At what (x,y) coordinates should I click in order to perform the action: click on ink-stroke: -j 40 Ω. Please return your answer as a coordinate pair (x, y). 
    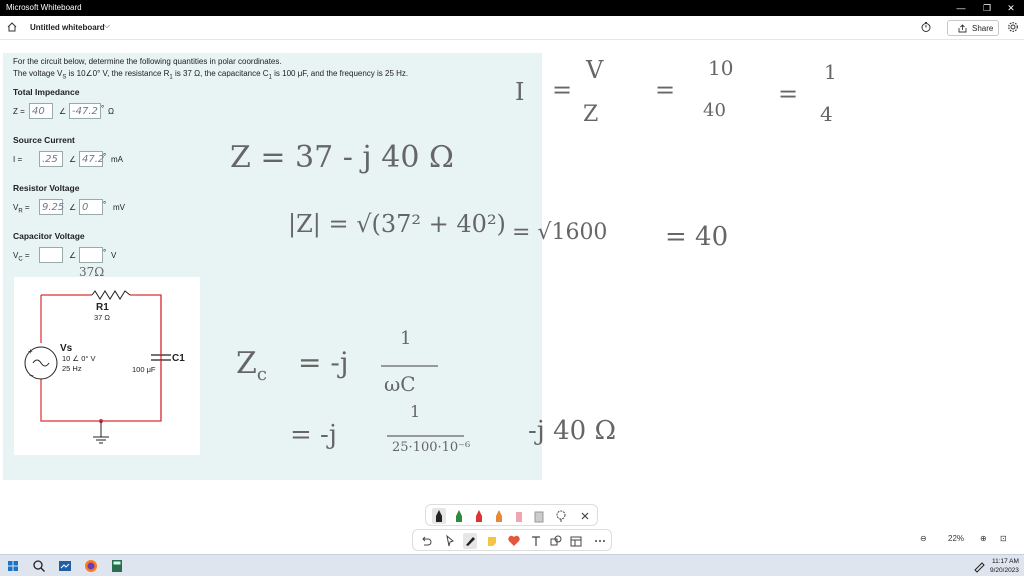
    Looking at the image, I should click on (572, 431).